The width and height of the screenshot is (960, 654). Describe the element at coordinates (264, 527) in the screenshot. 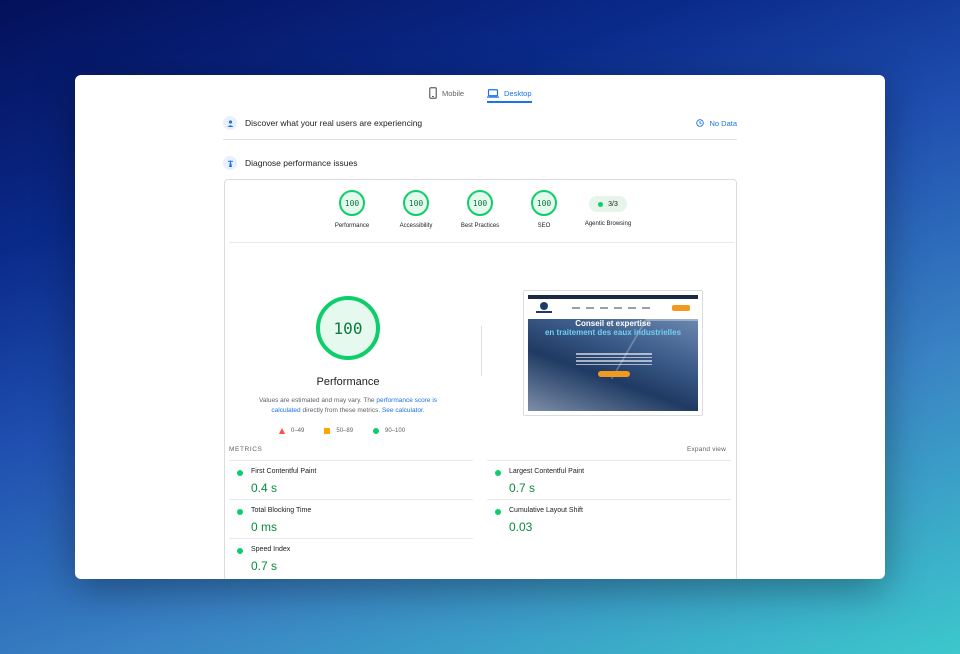

I see `metric-value: 0 ms` at that location.